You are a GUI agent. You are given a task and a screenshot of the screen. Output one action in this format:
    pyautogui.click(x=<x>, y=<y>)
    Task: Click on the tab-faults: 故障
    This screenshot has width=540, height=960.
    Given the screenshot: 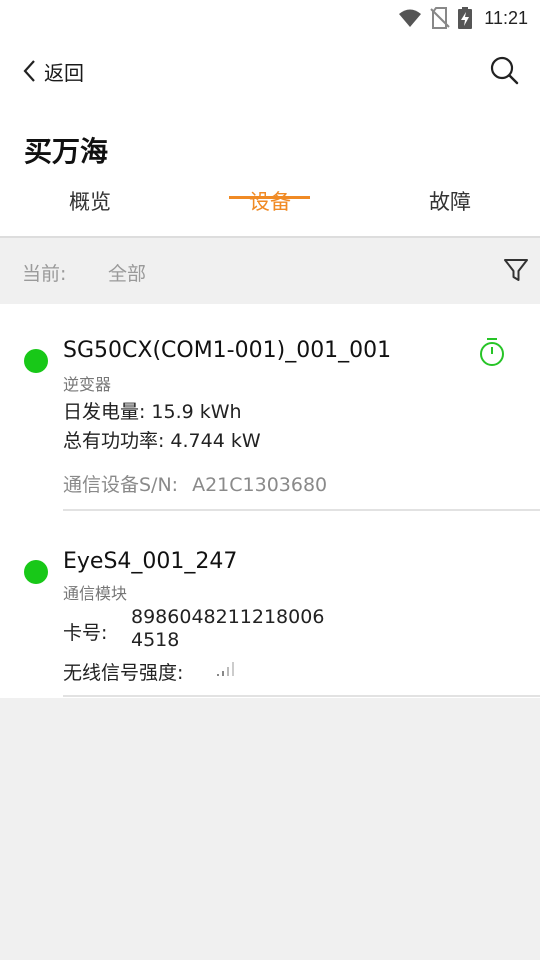 What is the action you would take?
    pyautogui.click(x=450, y=208)
    